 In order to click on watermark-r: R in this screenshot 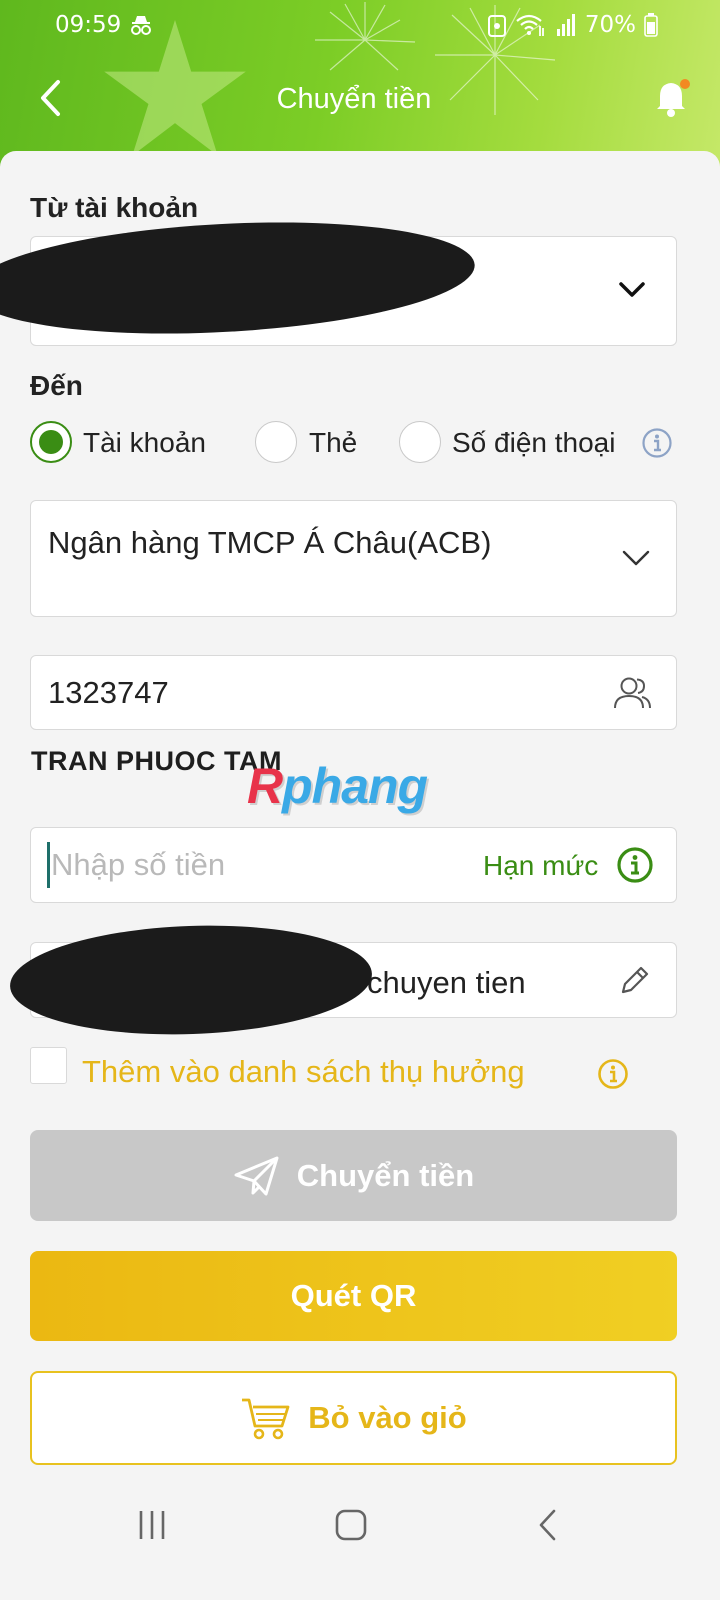, I will do `click(265, 786)`.